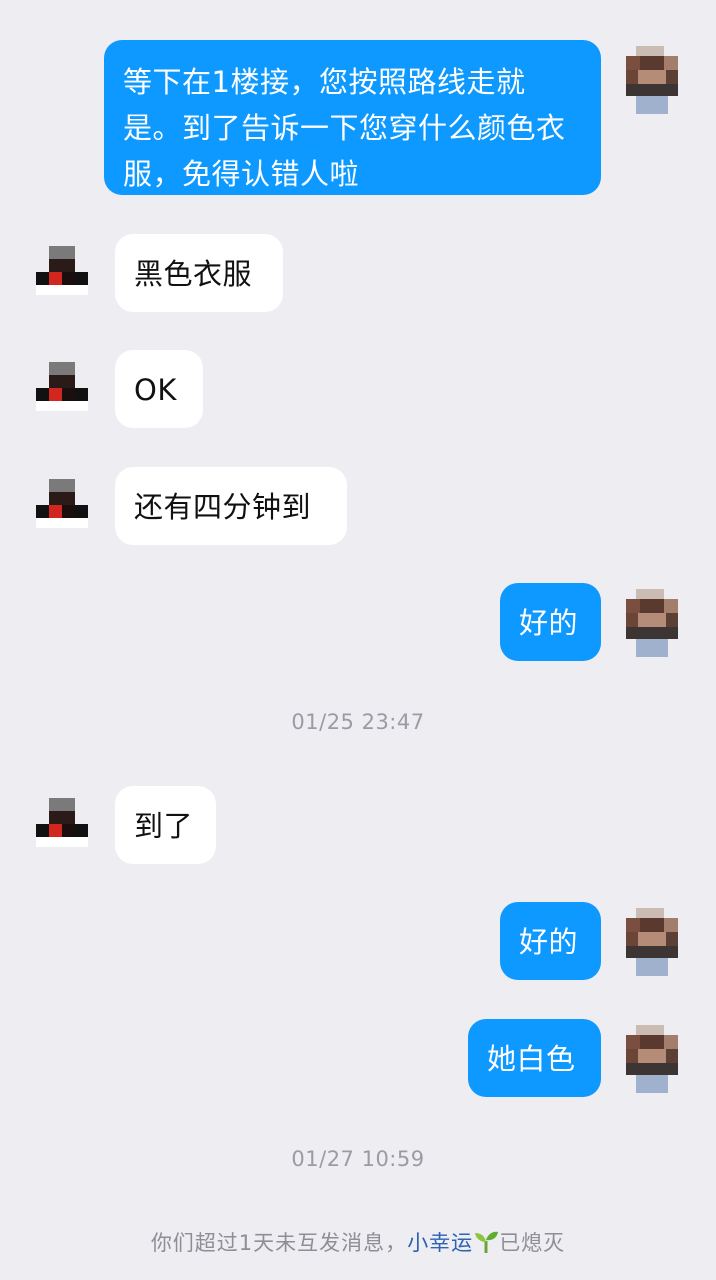  I want to click on message-bubble-incoming: 到了, so click(165, 825).